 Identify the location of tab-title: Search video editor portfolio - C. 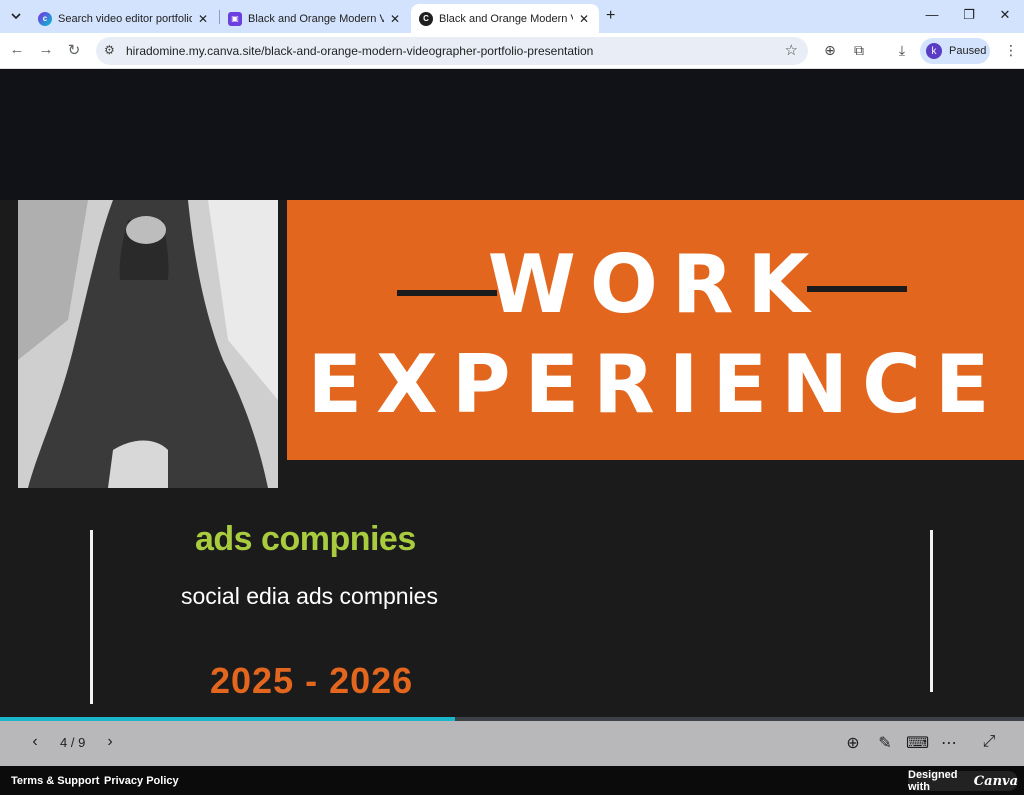
(125, 18).